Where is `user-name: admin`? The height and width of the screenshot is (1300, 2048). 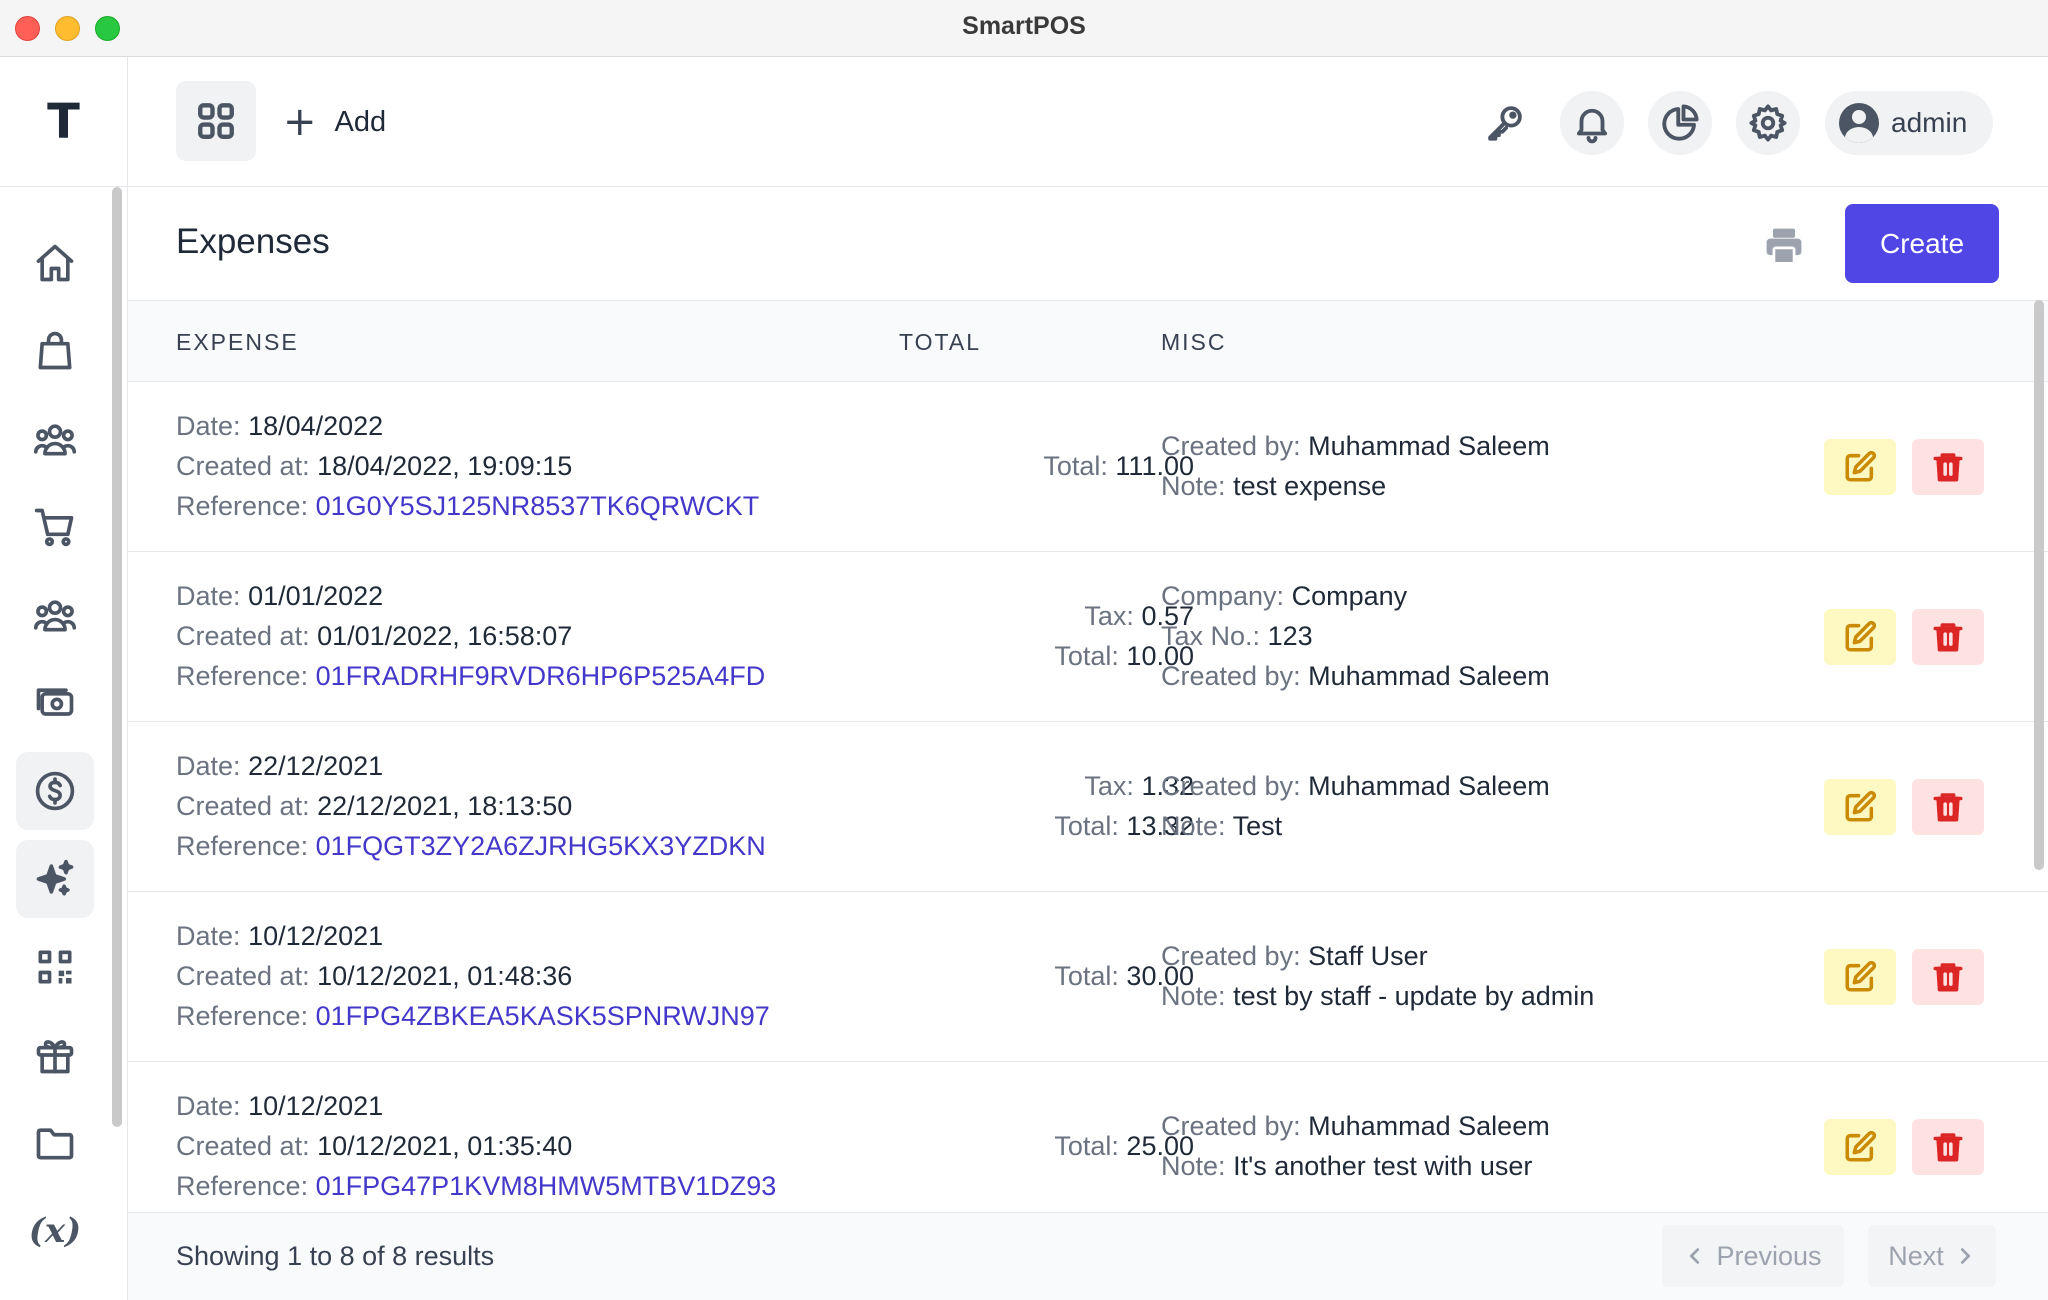
user-name: admin is located at coordinates (1929, 122).